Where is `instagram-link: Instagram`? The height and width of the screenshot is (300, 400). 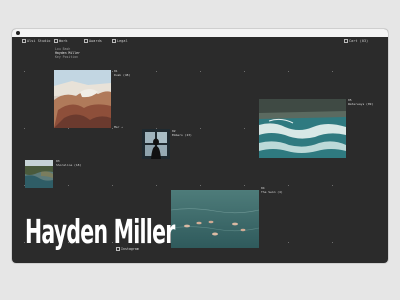 instagram-link: Instagram is located at coordinates (127, 249).